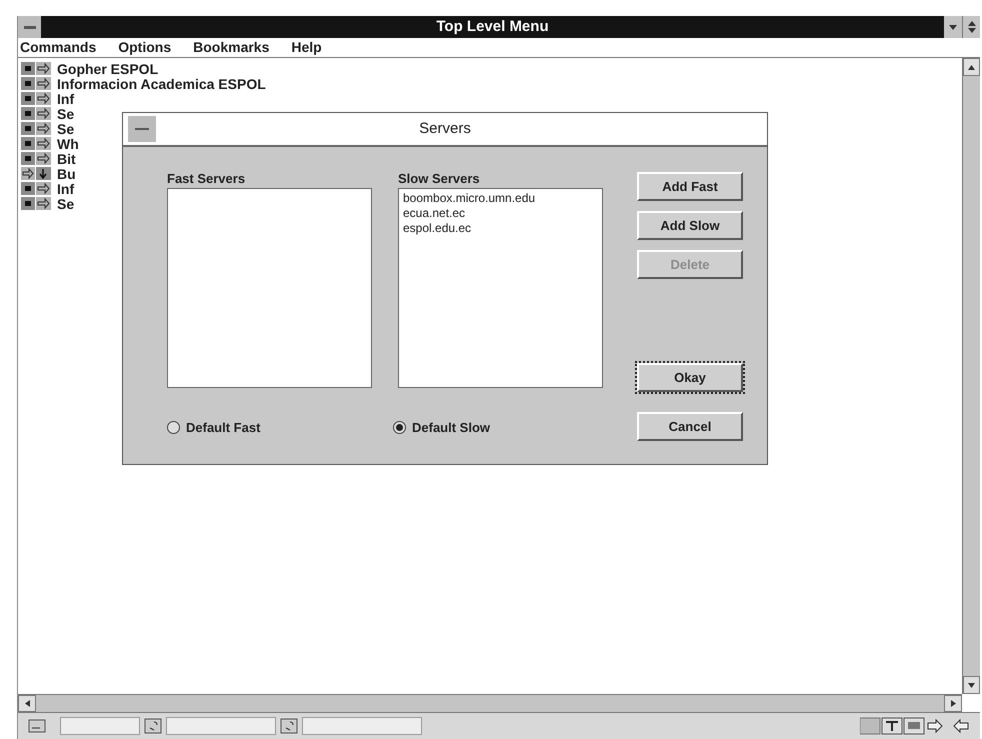  Describe the element at coordinates (145, 47) in the screenshot. I see `menu-item: Options` at that location.